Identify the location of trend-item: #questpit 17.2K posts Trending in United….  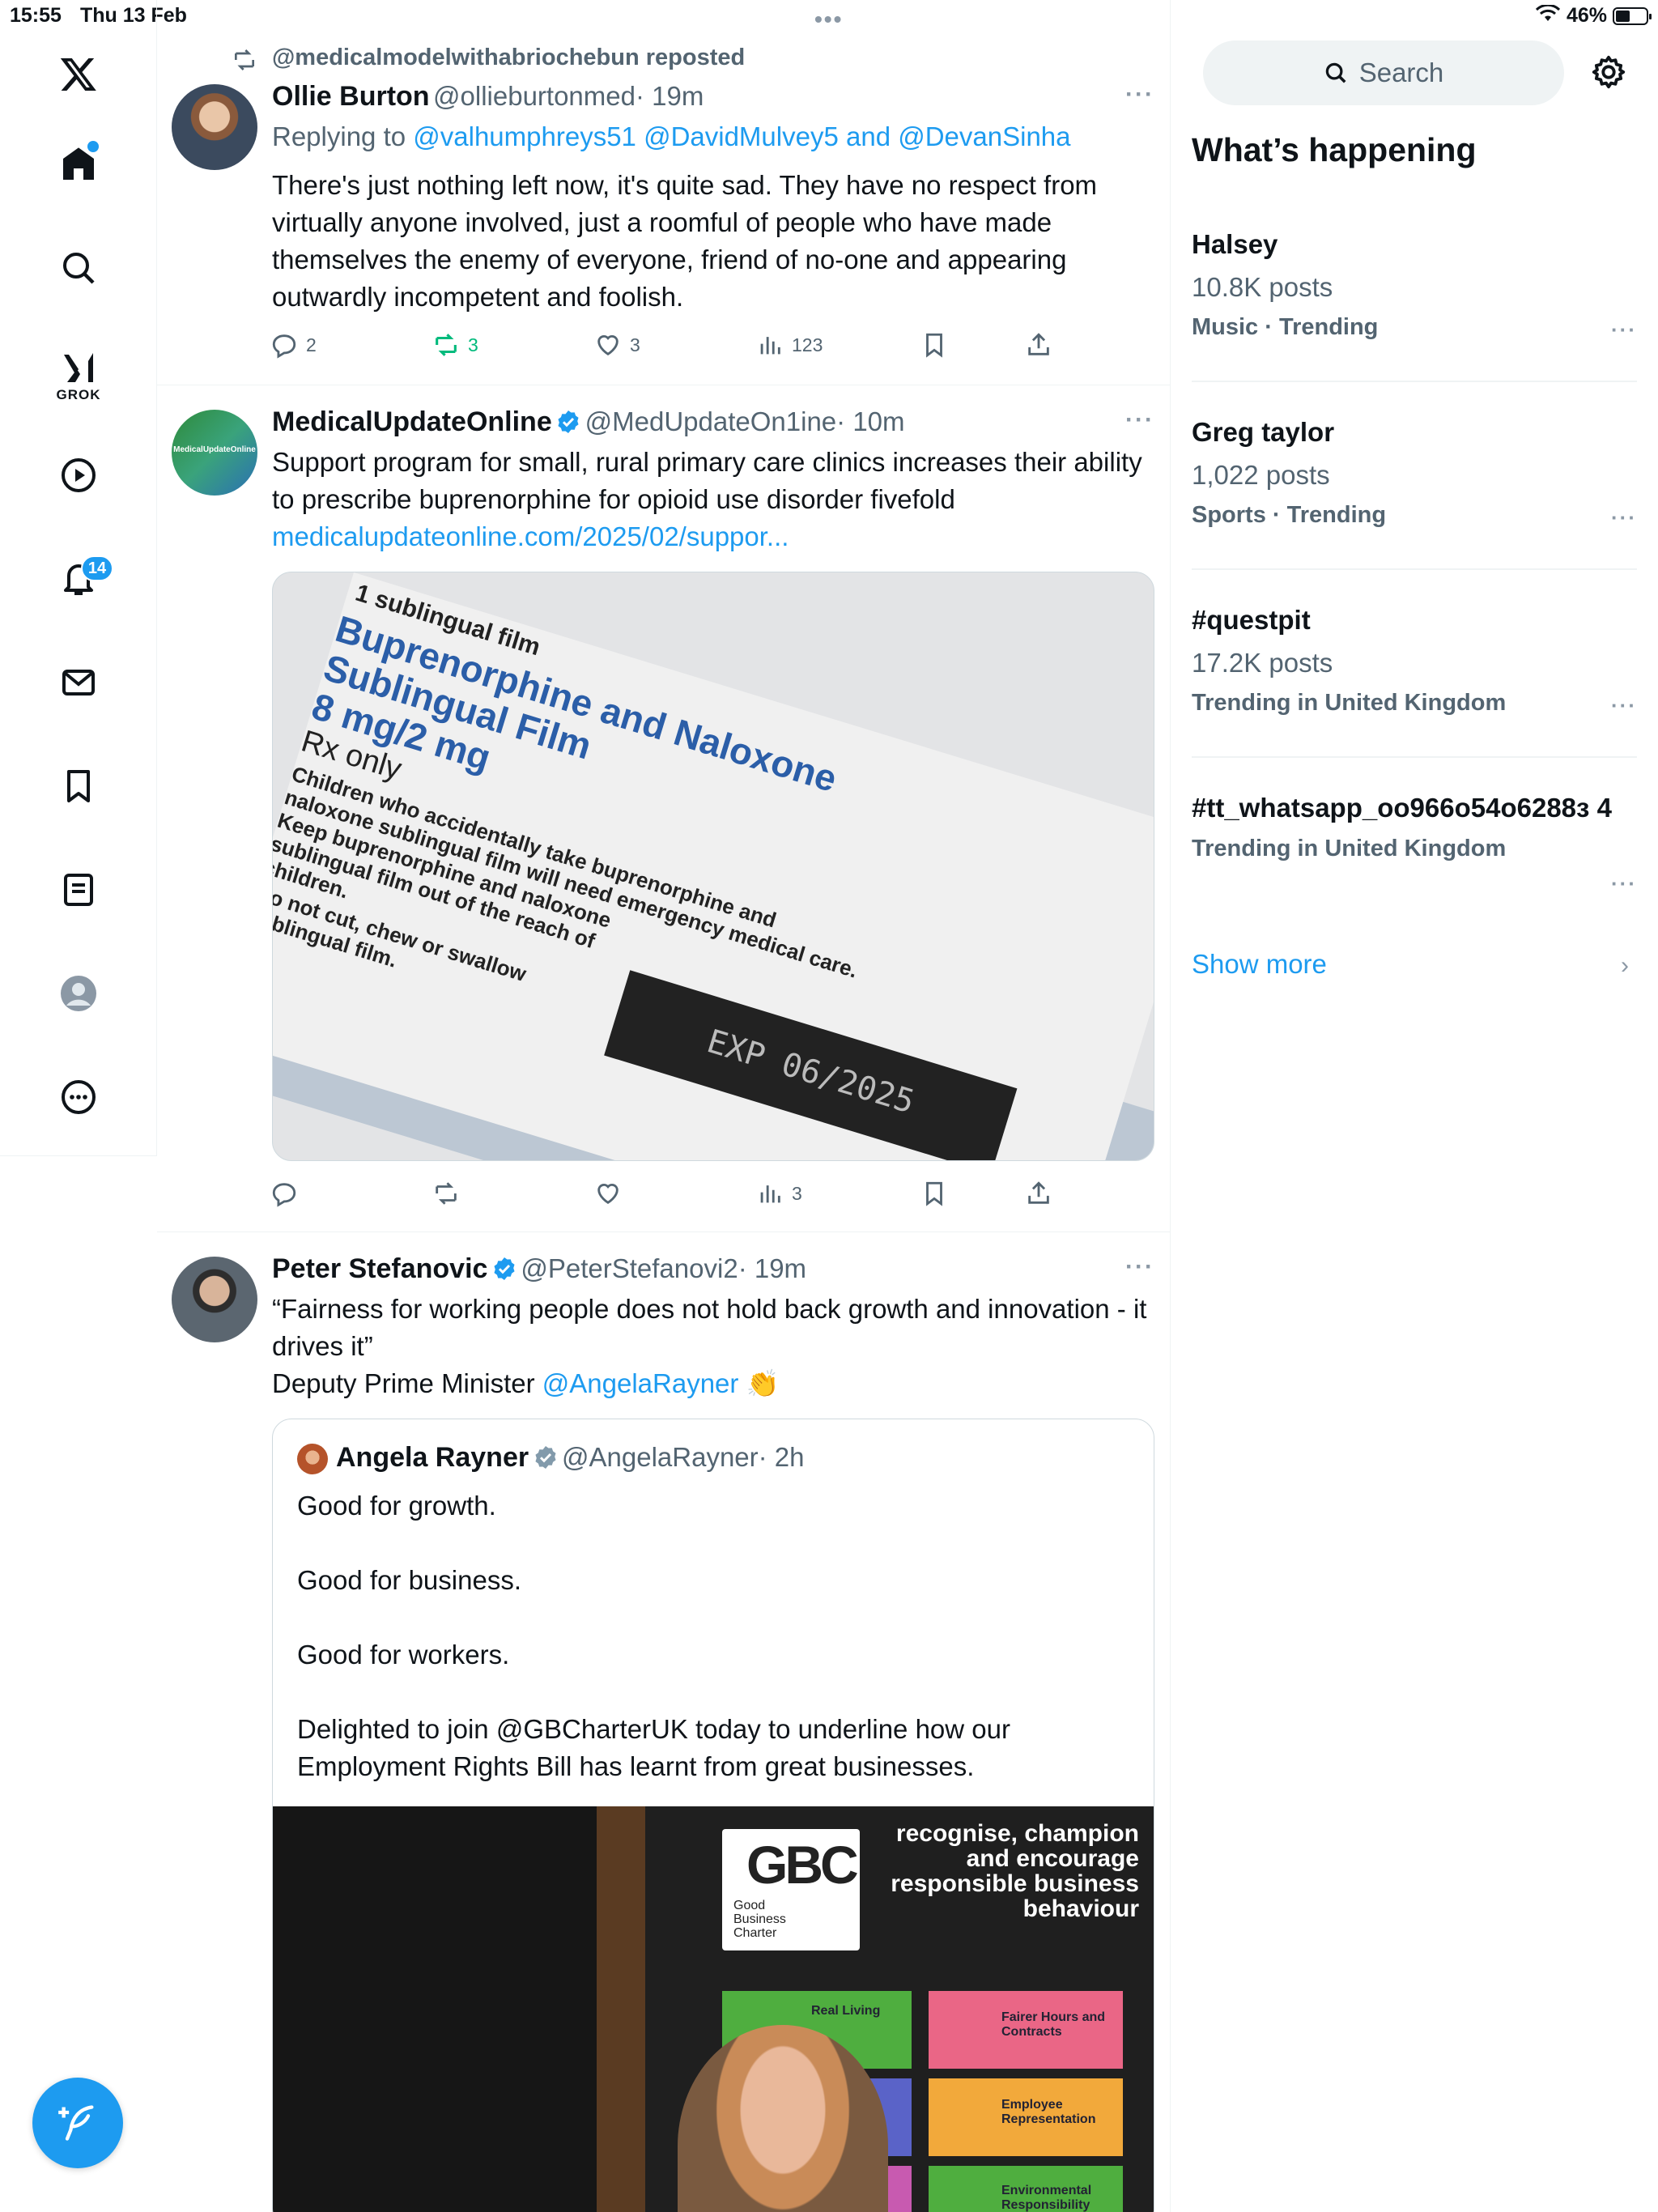
(1414, 661).